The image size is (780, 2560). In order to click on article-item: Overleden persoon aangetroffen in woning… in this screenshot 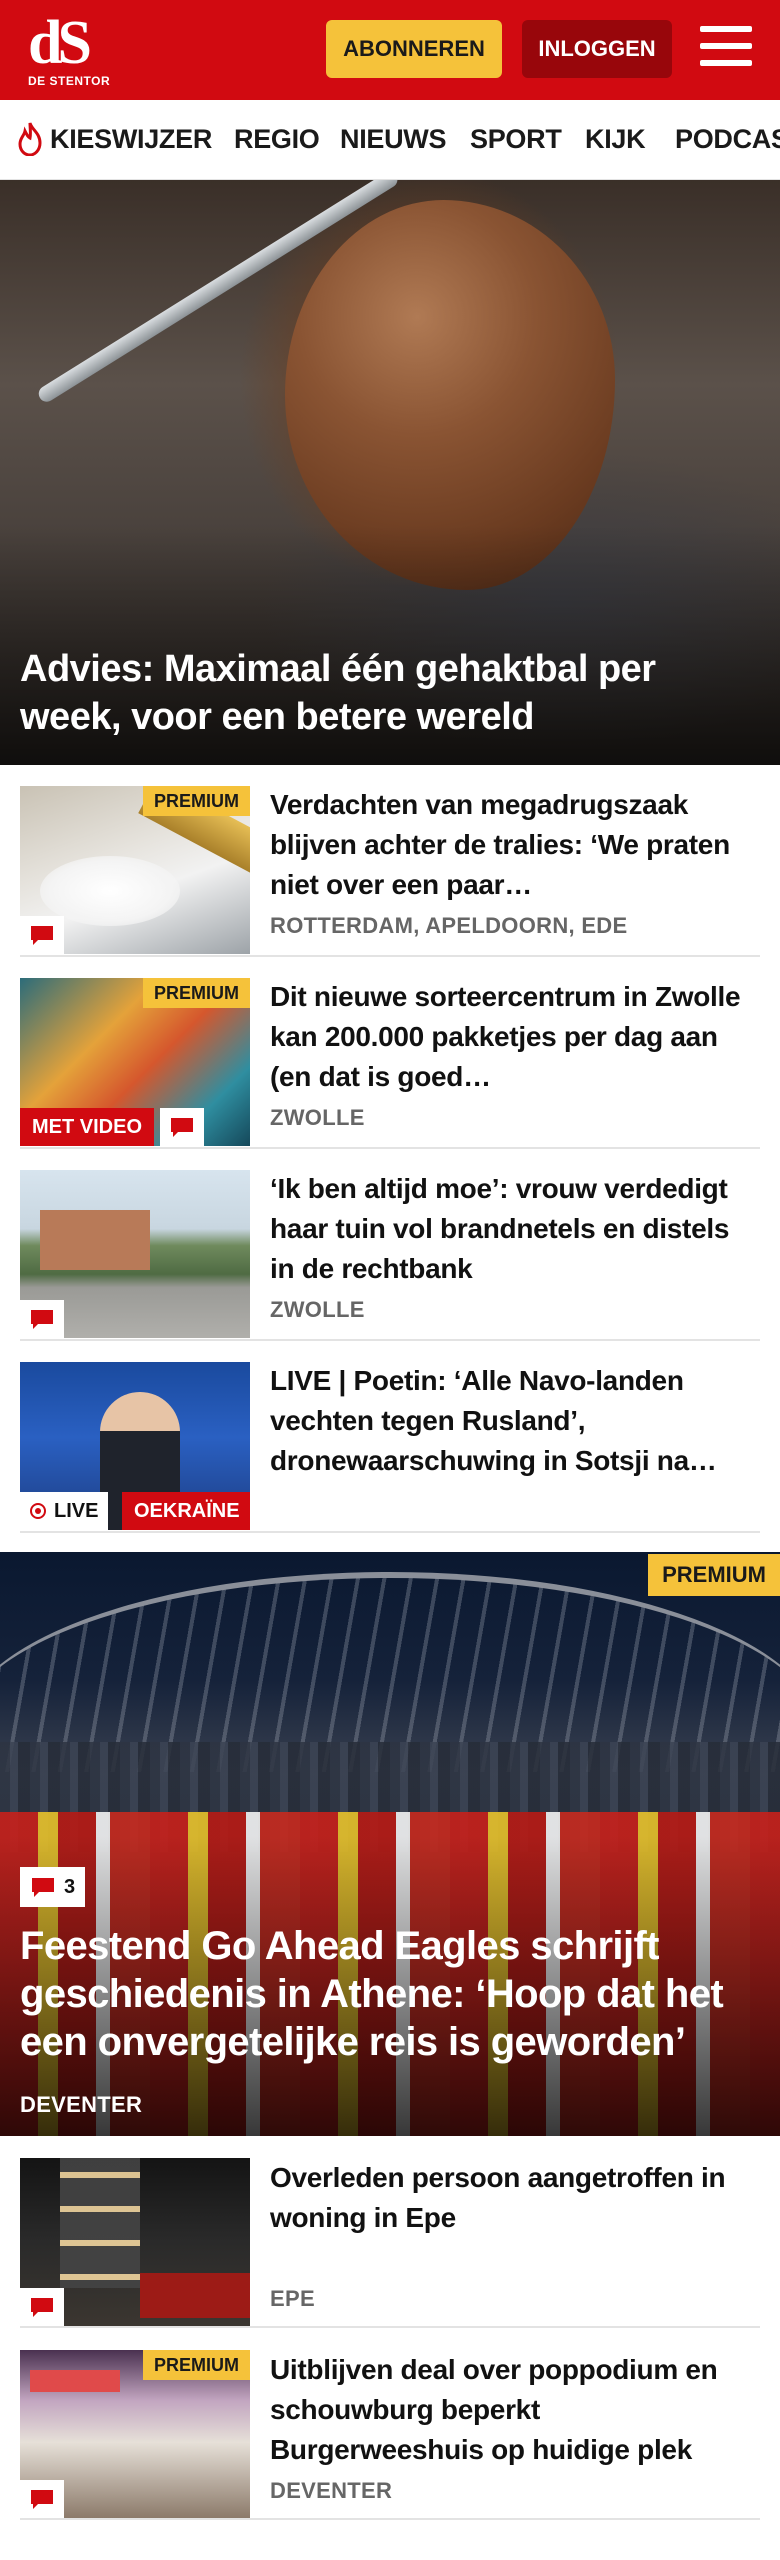, I will do `click(390, 2232)`.